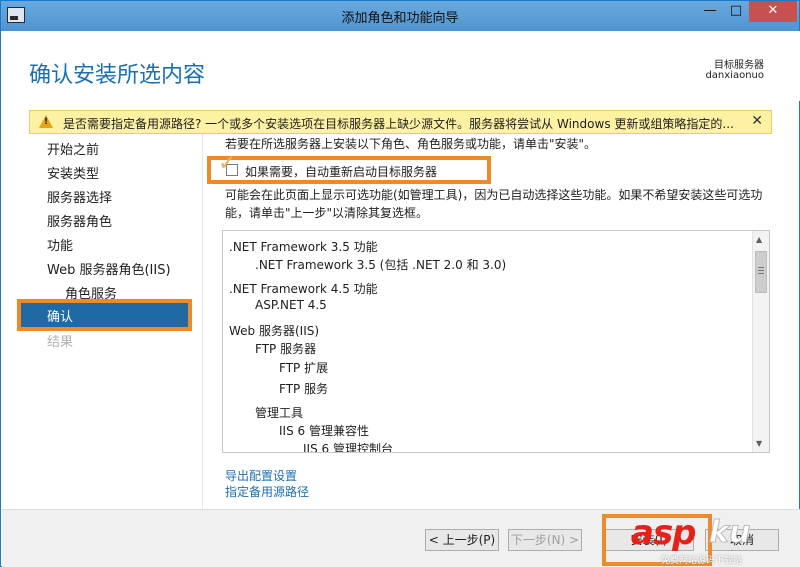 Image resolution: width=800 pixels, height=567 pixels. What do you see at coordinates (710, 11) in the screenshot?
I see `minimize-button: —` at bounding box center [710, 11].